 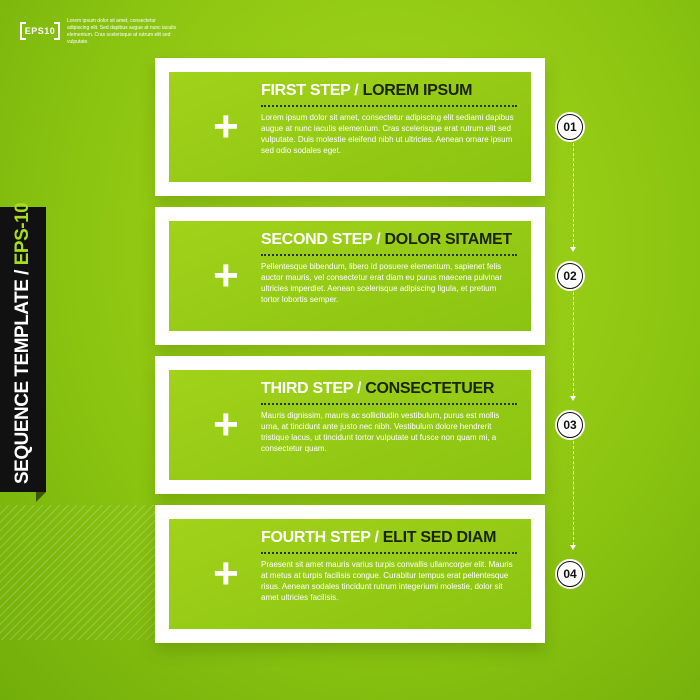 What do you see at coordinates (313, 388) in the screenshot?
I see `step-title-light: THIRD STEP /` at bounding box center [313, 388].